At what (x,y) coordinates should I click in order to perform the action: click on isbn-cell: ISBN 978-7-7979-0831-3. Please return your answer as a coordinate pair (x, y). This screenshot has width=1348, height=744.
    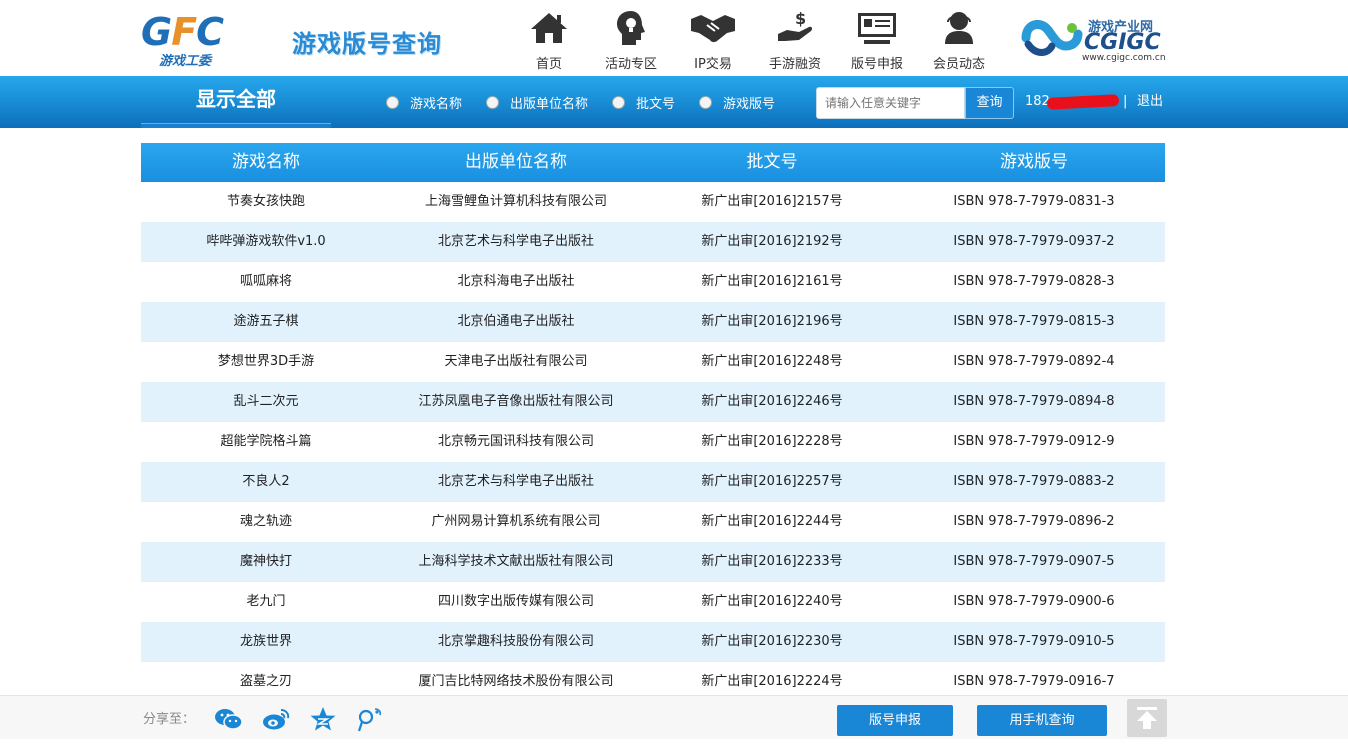
    Looking at the image, I should click on (1034, 201).